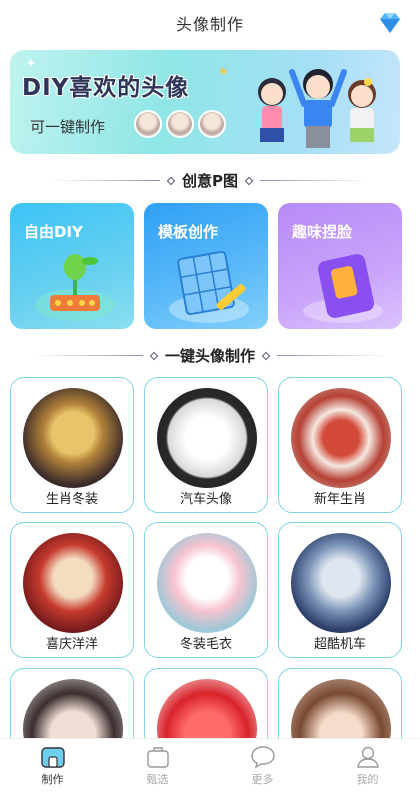 This screenshot has height=792, width=420. What do you see at coordinates (390, 23) in the screenshot?
I see `diamond-icon` at bounding box center [390, 23].